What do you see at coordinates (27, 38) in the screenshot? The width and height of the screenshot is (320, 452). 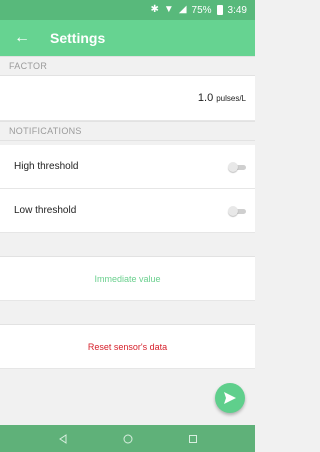 I see `arrow-left-icon: ←` at bounding box center [27, 38].